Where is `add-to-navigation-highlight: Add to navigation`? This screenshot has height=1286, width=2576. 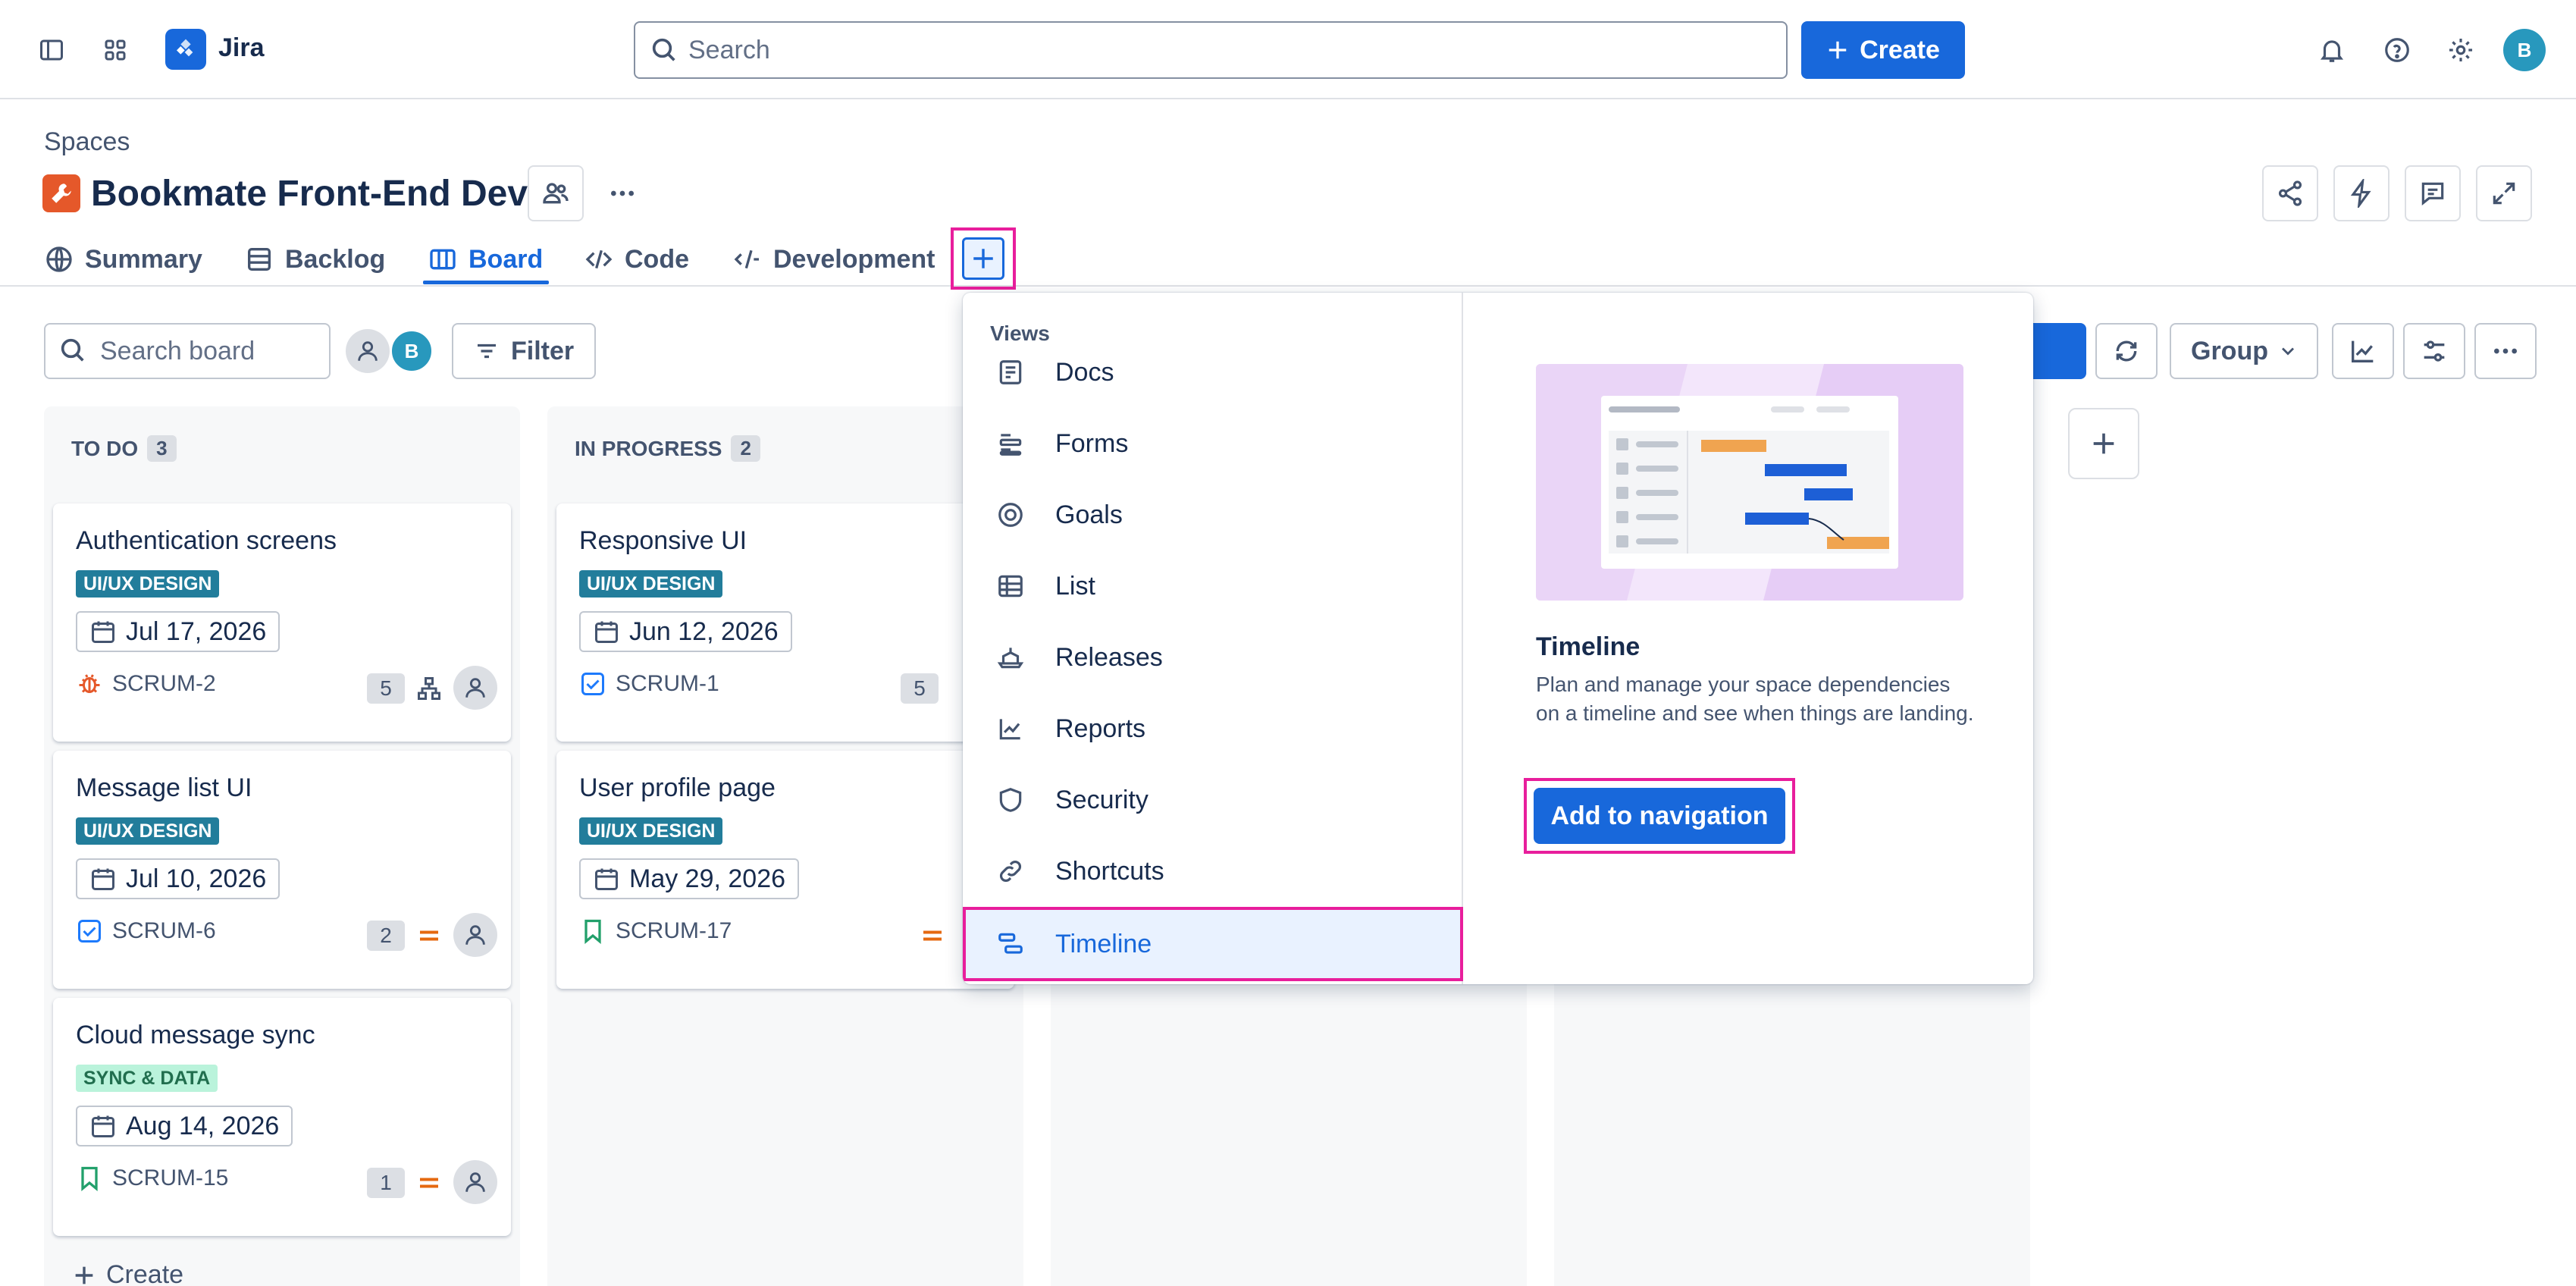 add-to-navigation-highlight: Add to navigation is located at coordinates (1660, 816).